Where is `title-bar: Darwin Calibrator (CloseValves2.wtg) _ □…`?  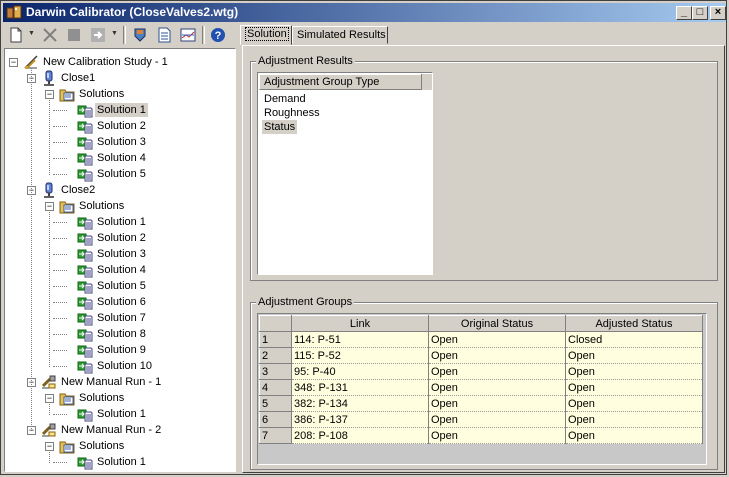 title-bar: Darwin Calibrator (CloseValves2.wtg) _ □… is located at coordinates (364, 12).